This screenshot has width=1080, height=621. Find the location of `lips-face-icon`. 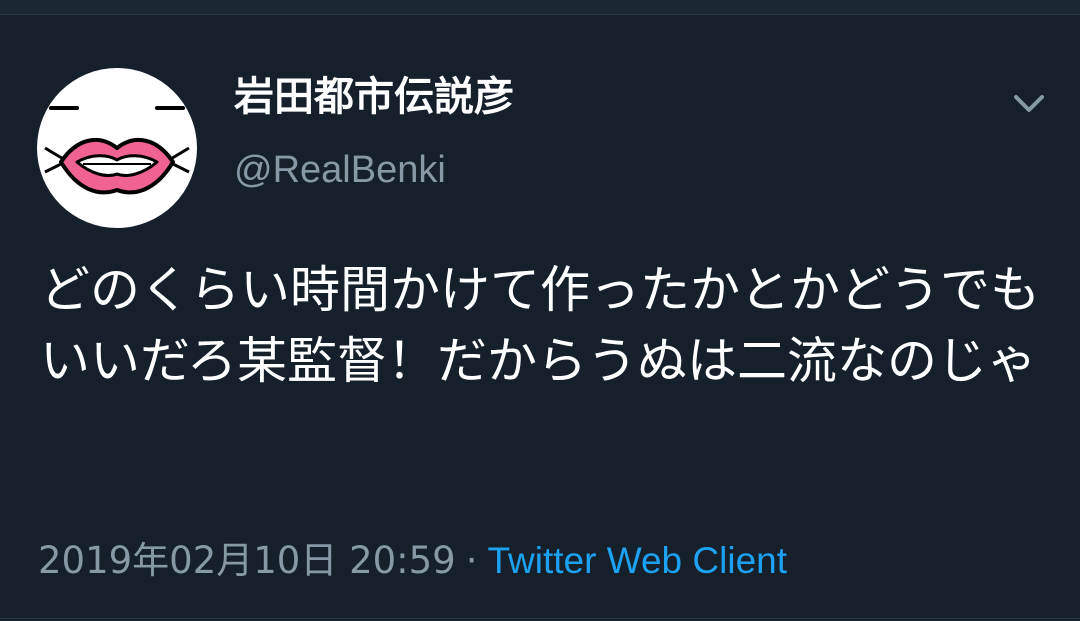

lips-face-icon is located at coordinates (117, 150).